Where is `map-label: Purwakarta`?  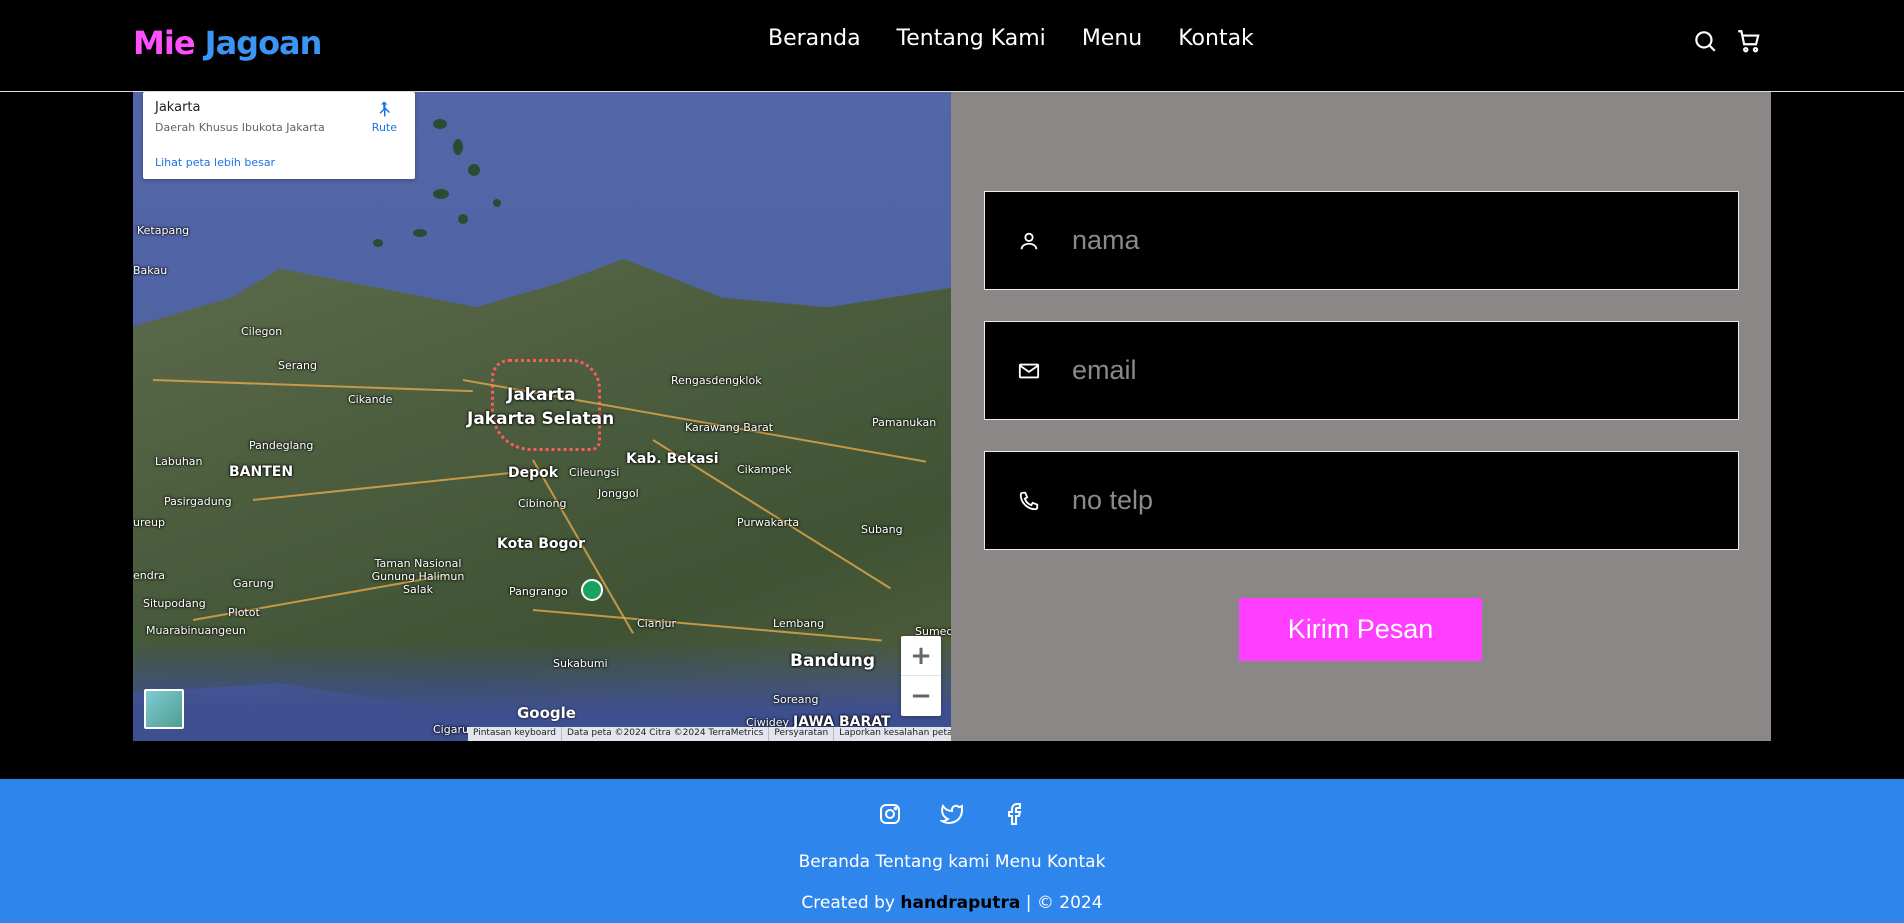 map-label: Purwakarta is located at coordinates (768, 522).